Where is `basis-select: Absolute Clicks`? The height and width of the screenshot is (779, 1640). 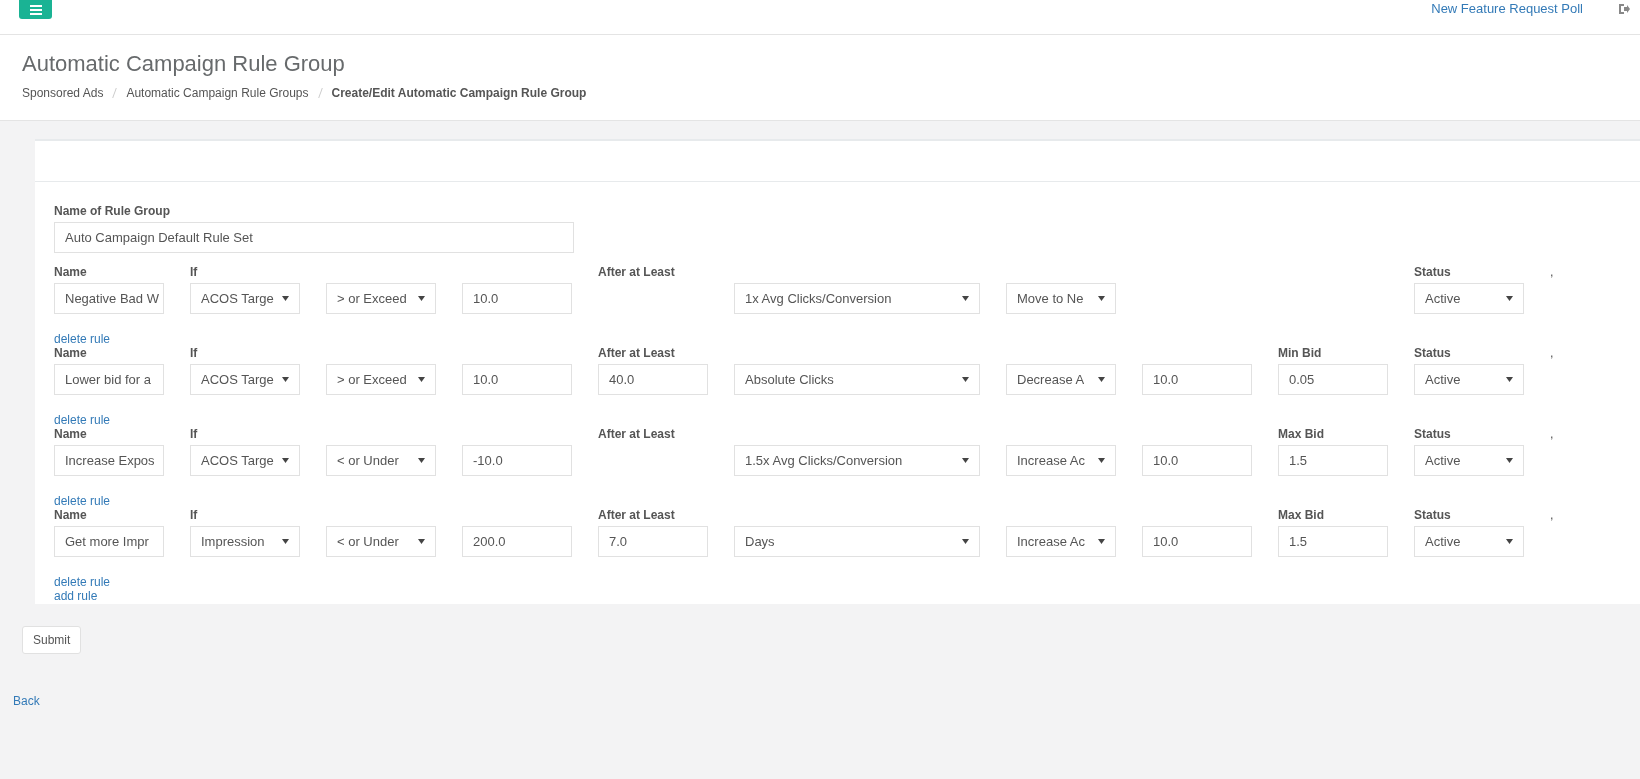
basis-select: Absolute Clicks is located at coordinates (857, 379).